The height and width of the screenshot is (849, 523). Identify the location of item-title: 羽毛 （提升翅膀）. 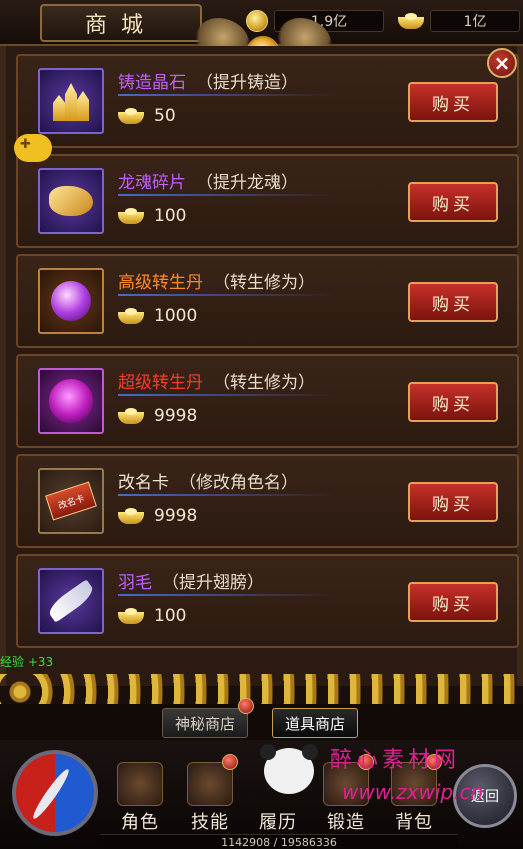
(191, 580).